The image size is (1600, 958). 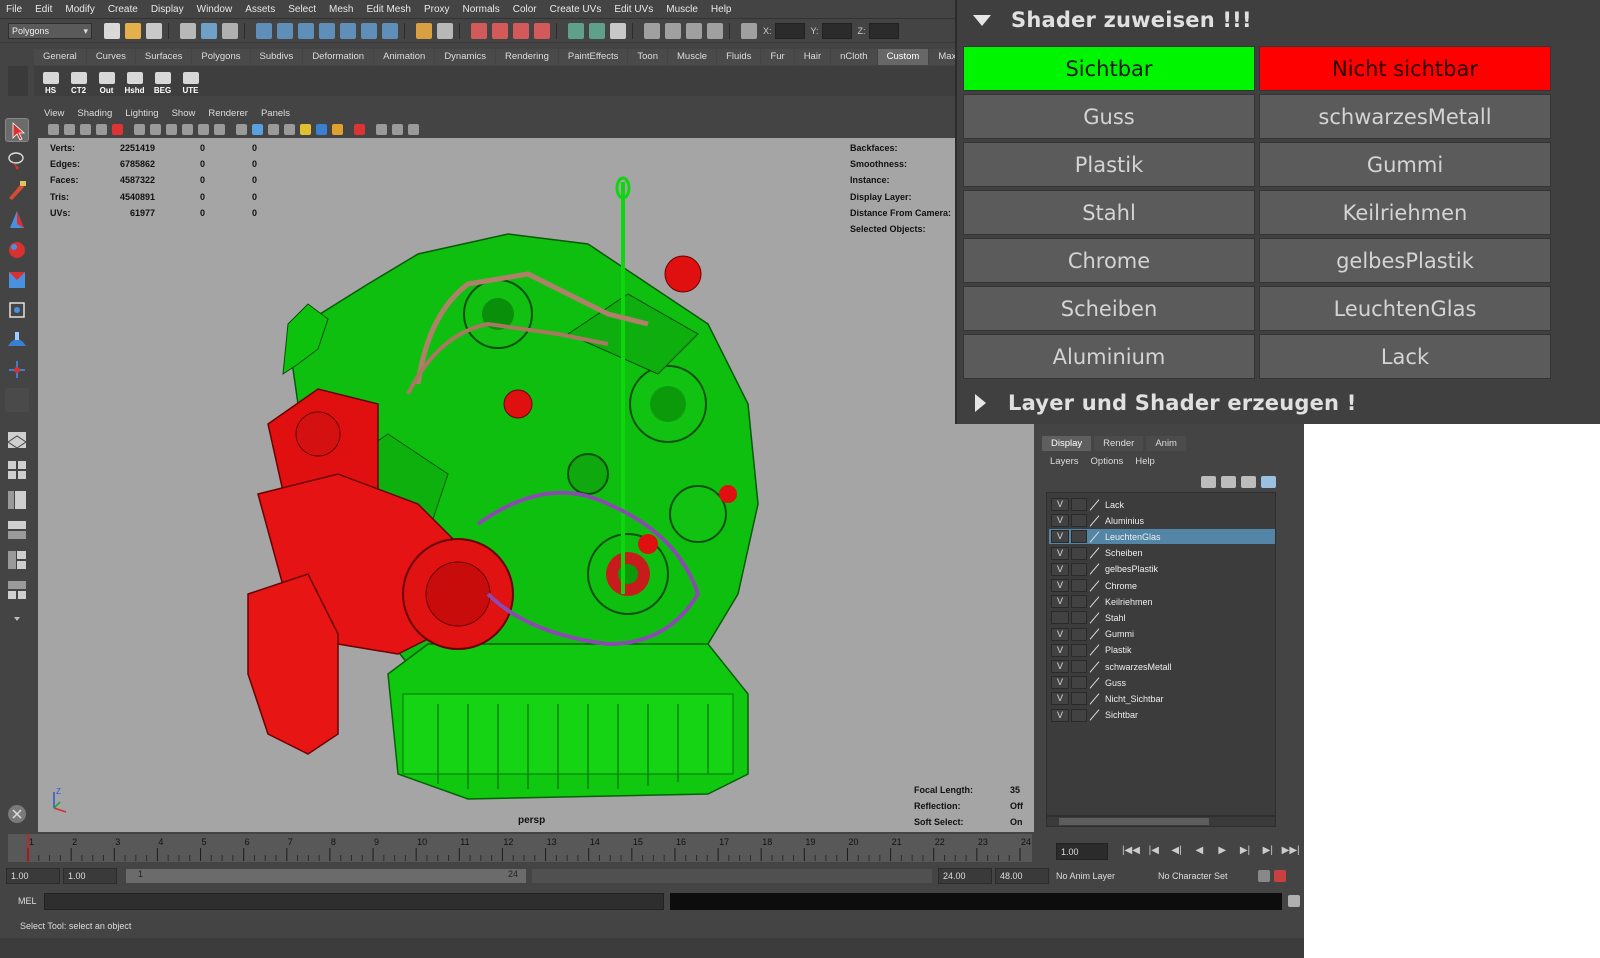 I want to click on shader-button-keilriehmen: Keilriehmen, so click(x=1405, y=212).